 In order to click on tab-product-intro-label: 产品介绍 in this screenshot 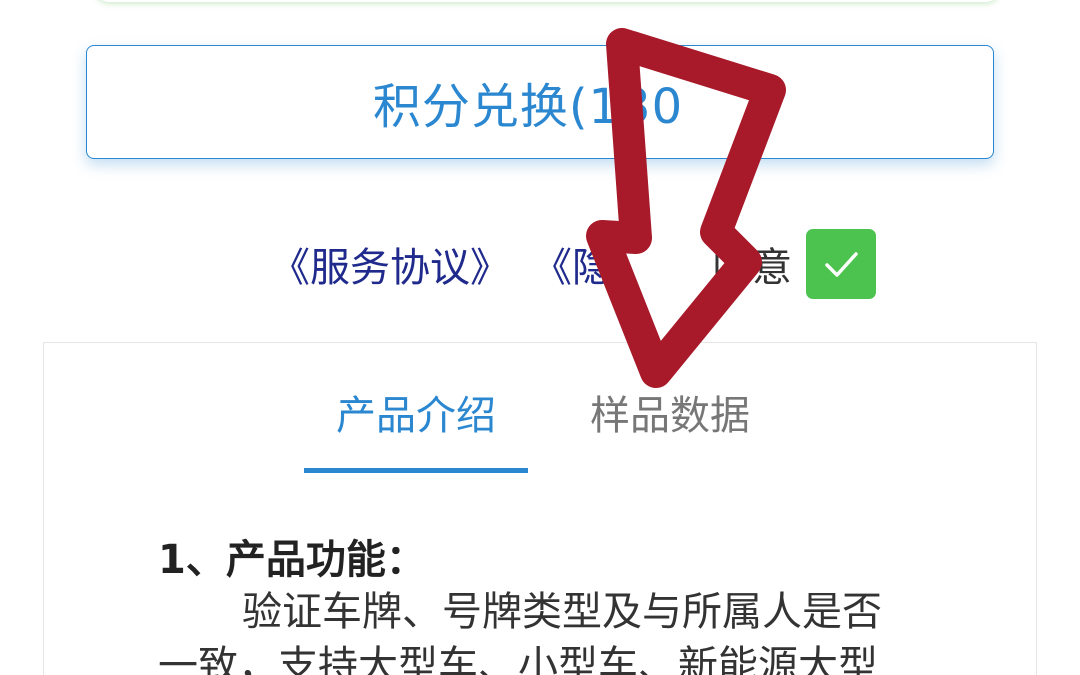, I will do `click(416, 416)`.